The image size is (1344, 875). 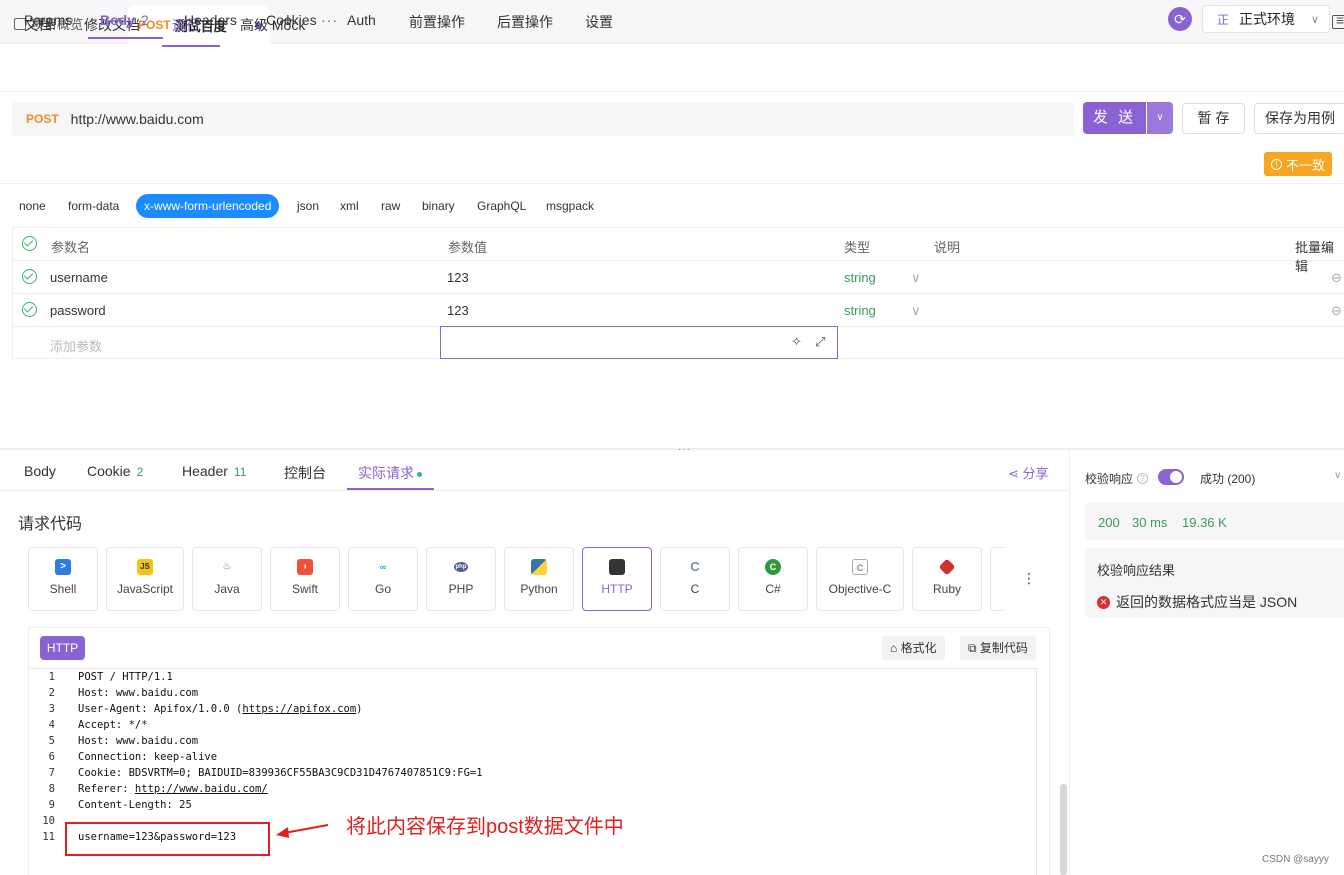 I want to click on lang-label: Go, so click(x=382, y=589).